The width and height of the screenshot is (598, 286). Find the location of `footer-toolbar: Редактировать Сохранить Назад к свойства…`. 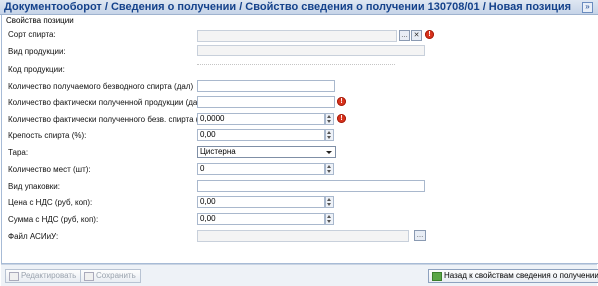

footer-toolbar: Редактировать Сохранить Назад к свойства… is located at coordinates (299, 275).